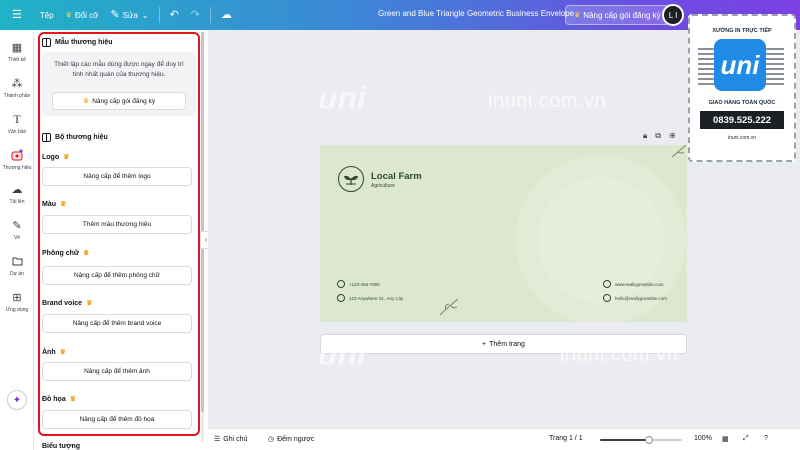 The width and height of the screenshot is (800, 450). I want to click on cloud-save-status: ☁, so click(226, 15).